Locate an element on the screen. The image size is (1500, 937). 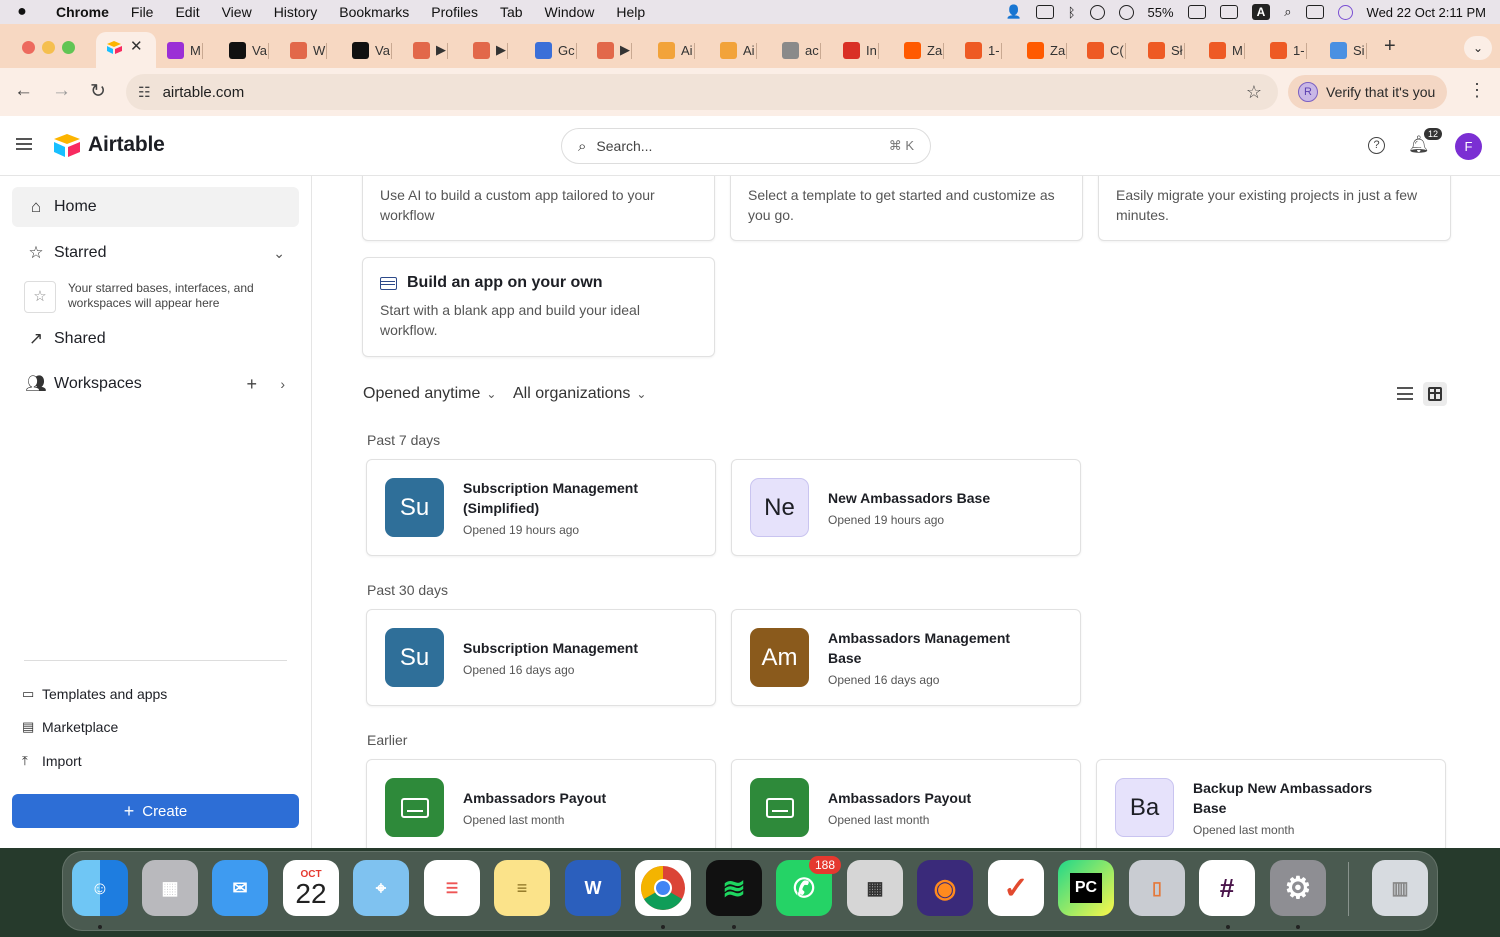
close-tab-icon: ✕ is located at coordinates (136, 46).